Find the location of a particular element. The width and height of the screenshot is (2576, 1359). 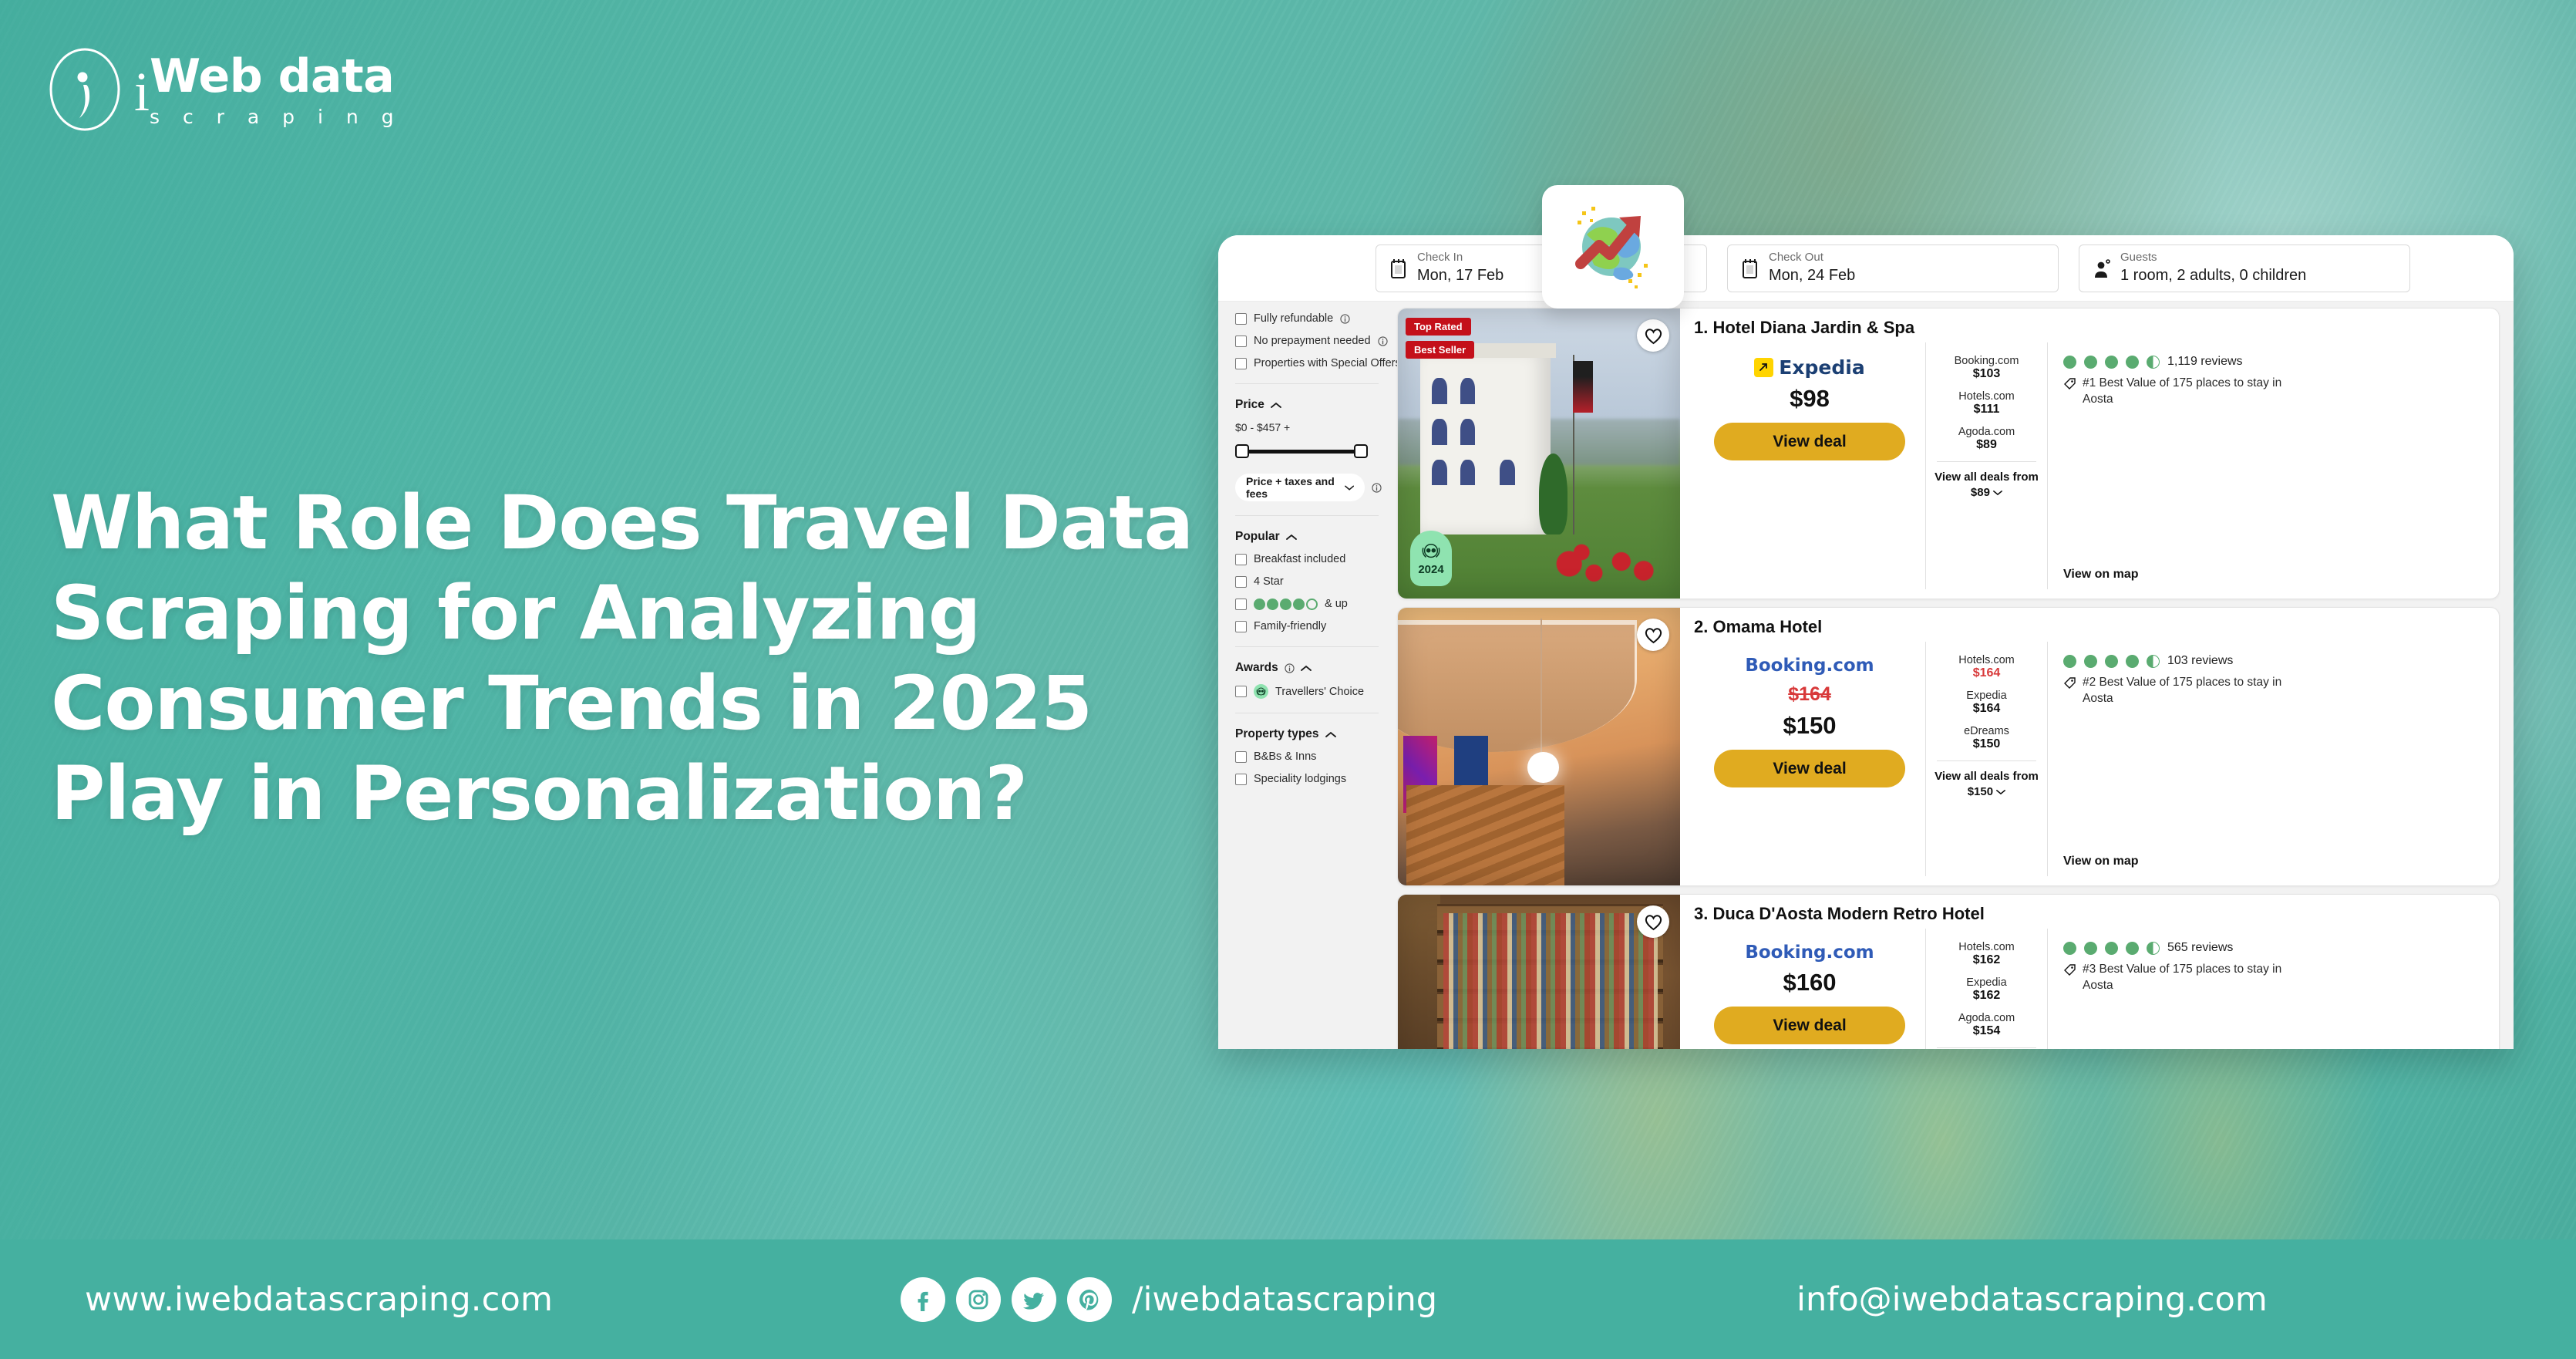

popular-heading: Popular is located at coordinates (1258, 536).